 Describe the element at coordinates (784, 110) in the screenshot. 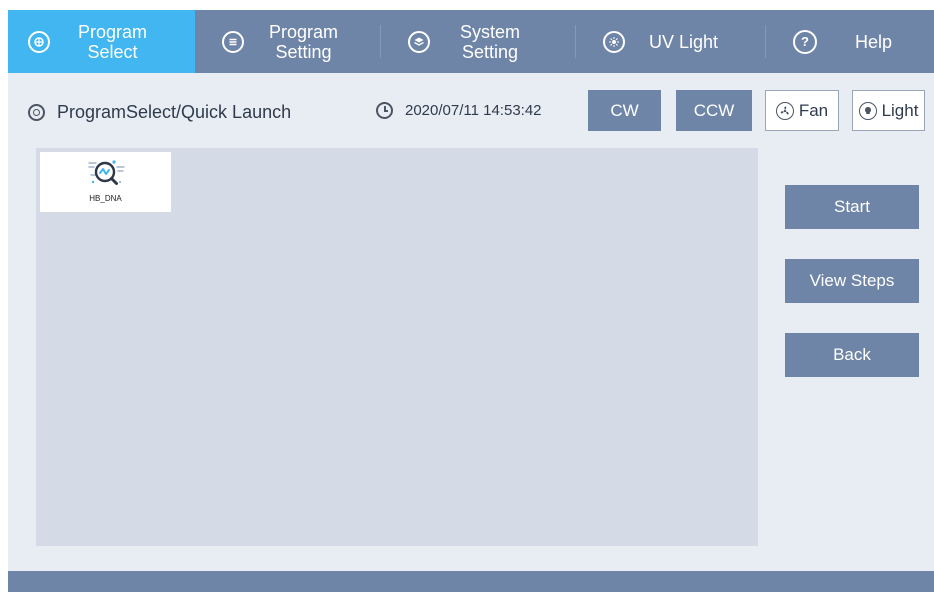

I see `fan-icon` at that location.